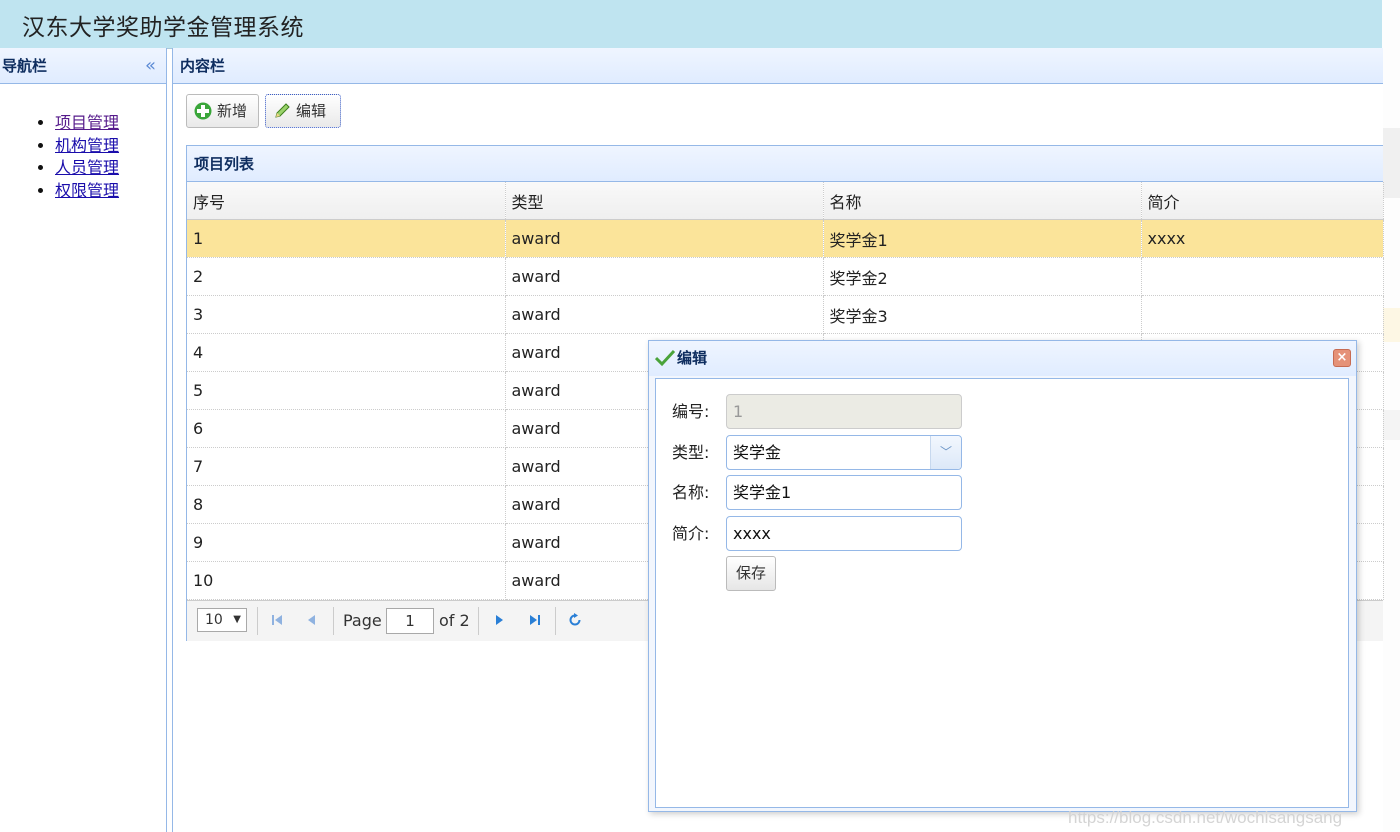 The height and width of the screenshot is (832, 1400). I want to click on column-header-name: 名称, so click(982, 201).